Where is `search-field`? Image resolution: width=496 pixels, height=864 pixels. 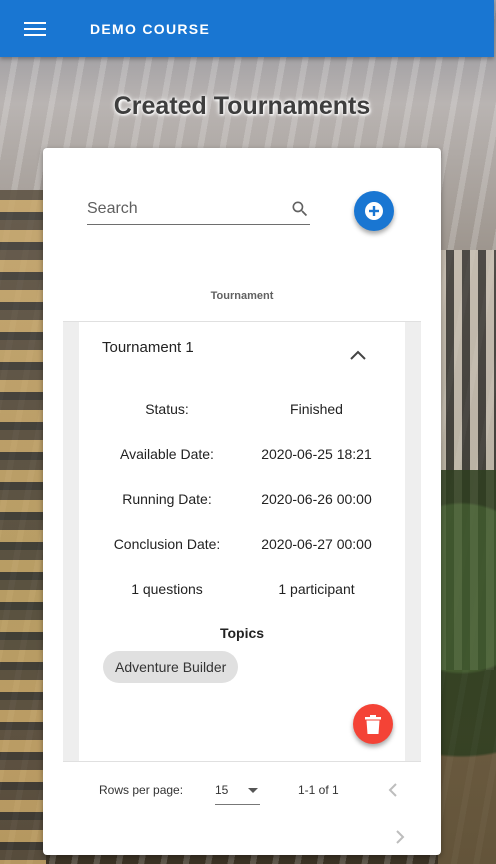
search-field is located at coordinates (198, 211).